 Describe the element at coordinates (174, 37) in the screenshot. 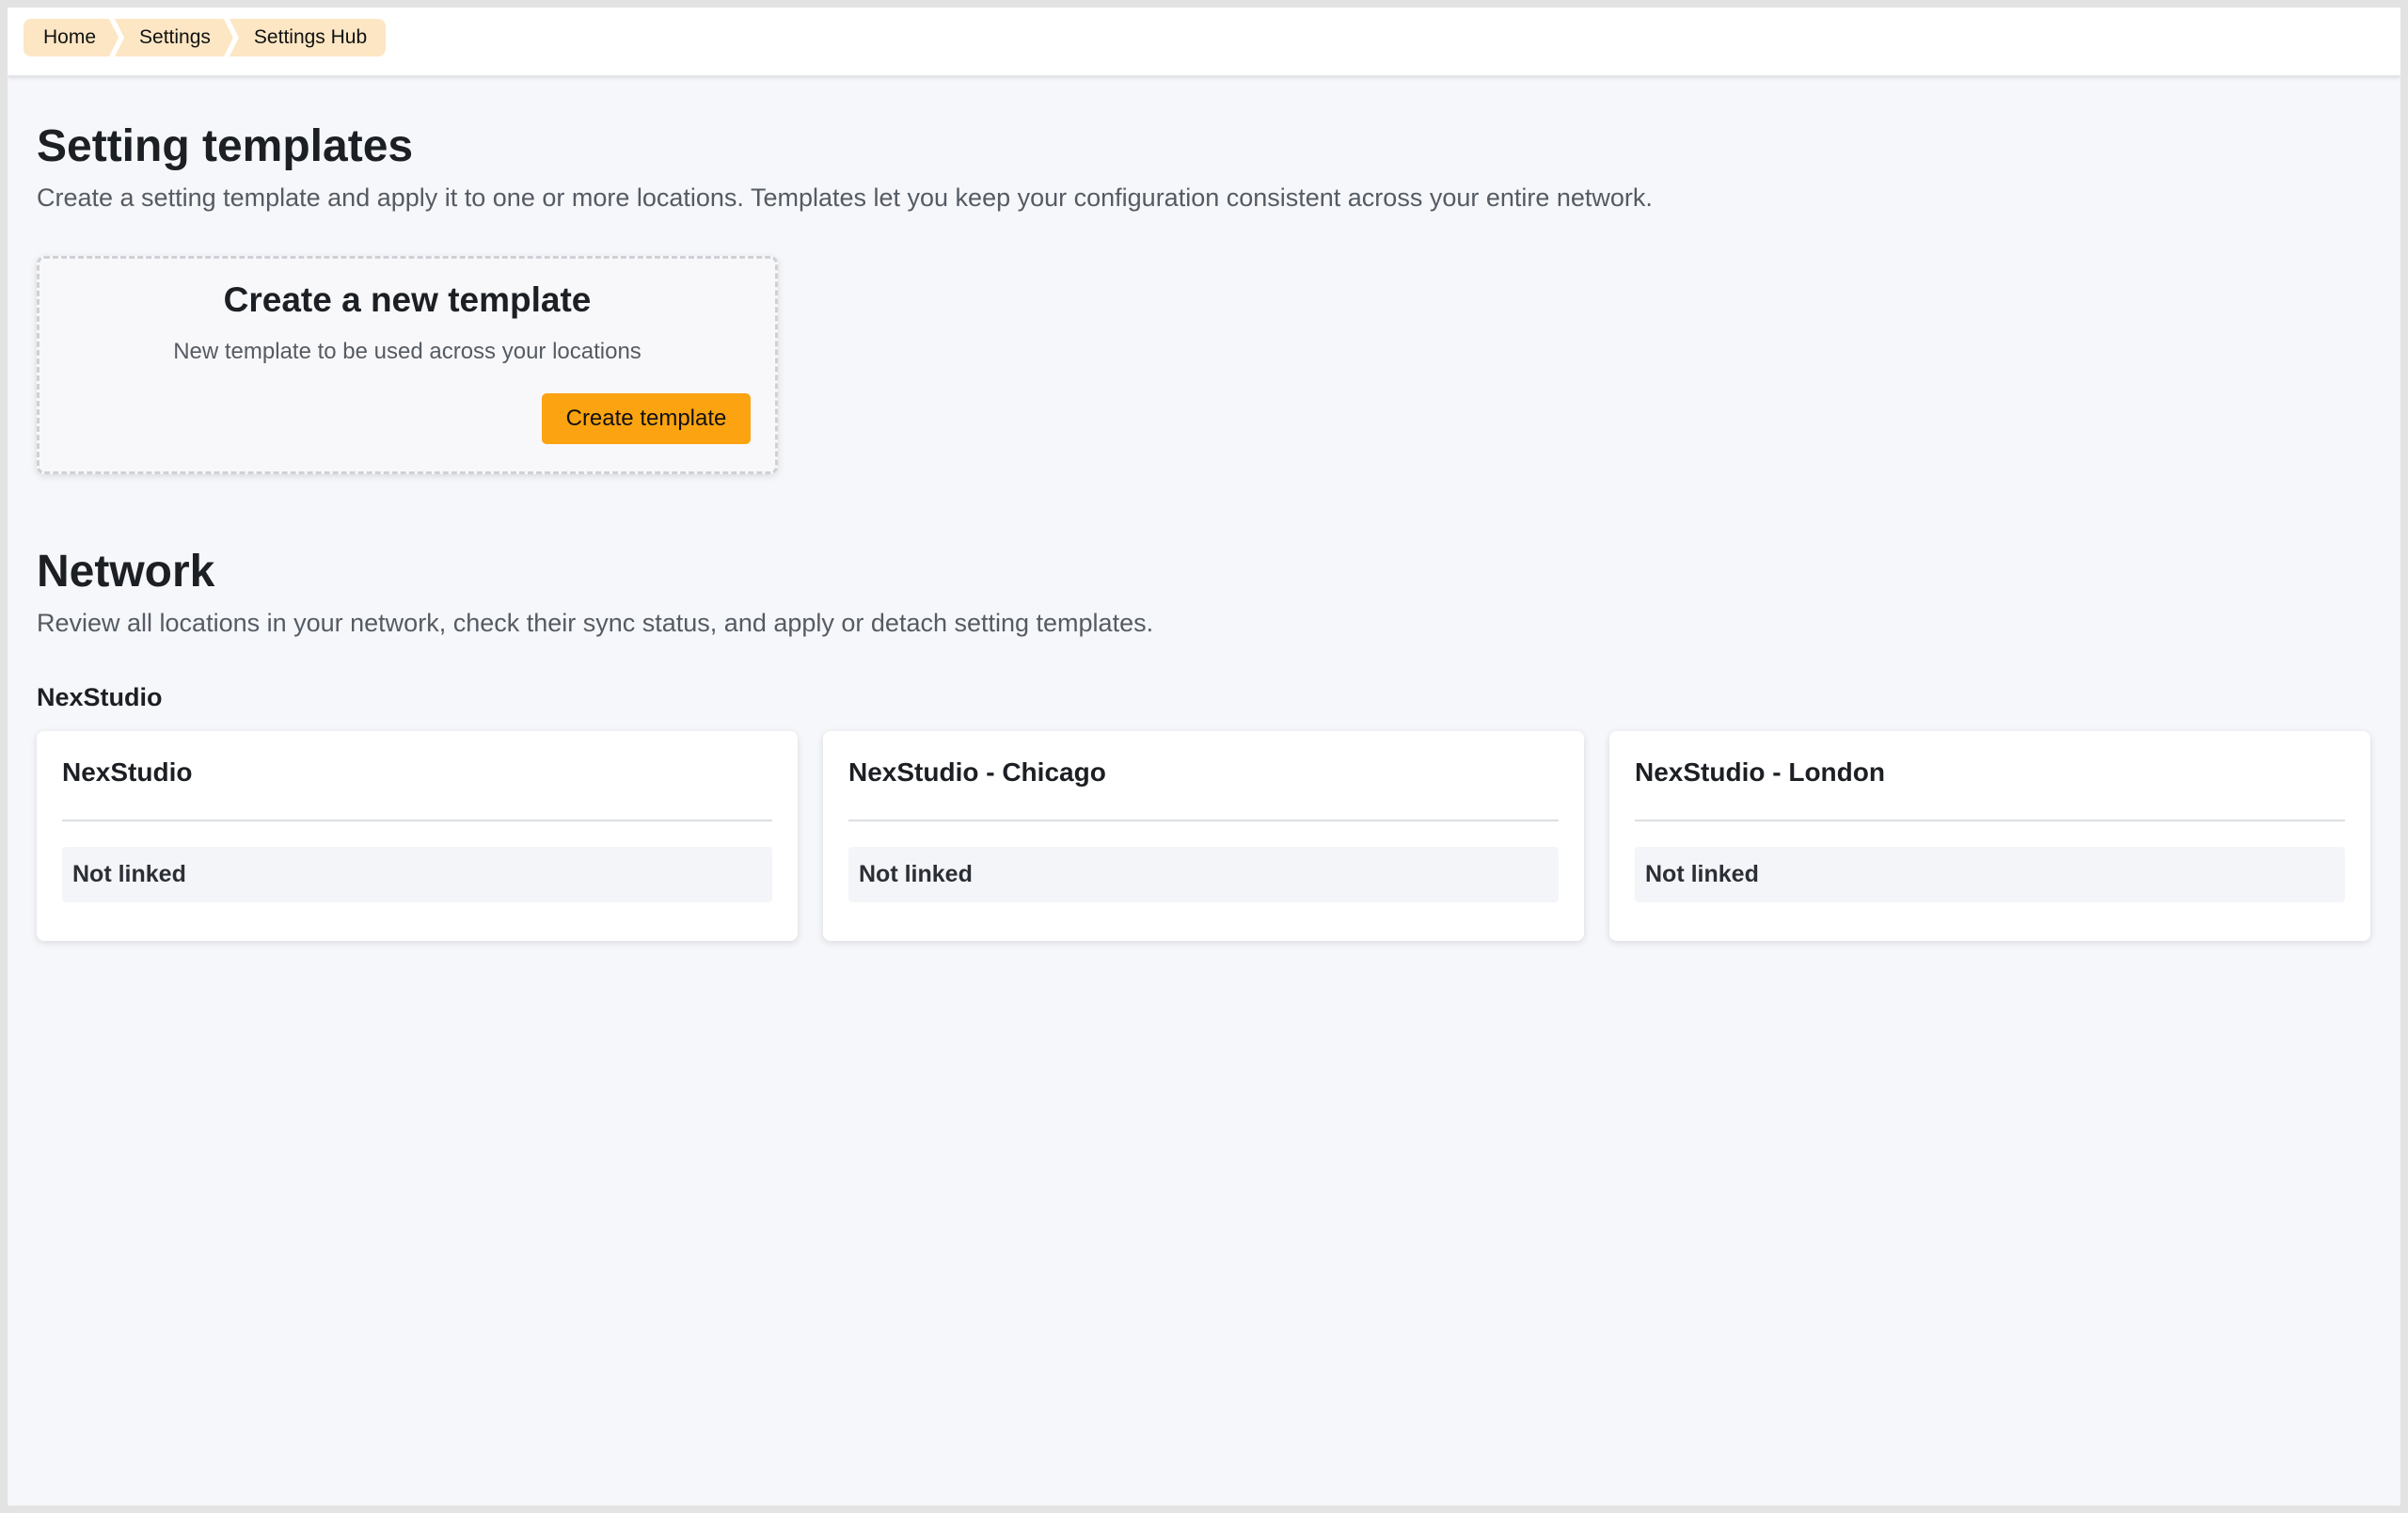

I see `breadcrumb-settings: Settings` at that location.